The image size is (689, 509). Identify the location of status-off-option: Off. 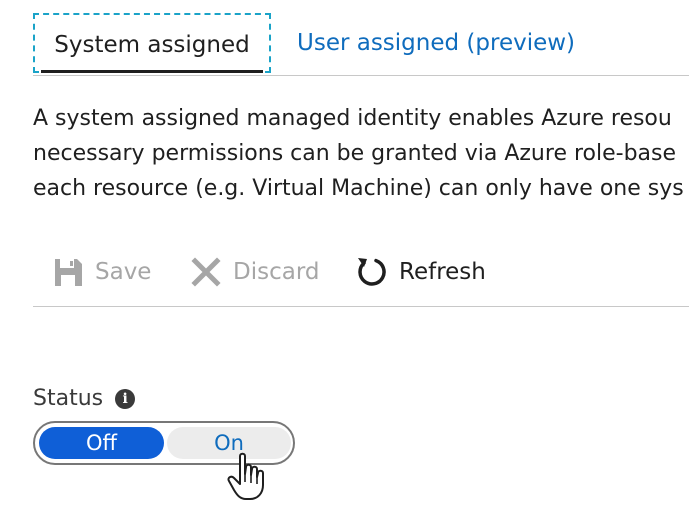
(101, 443).